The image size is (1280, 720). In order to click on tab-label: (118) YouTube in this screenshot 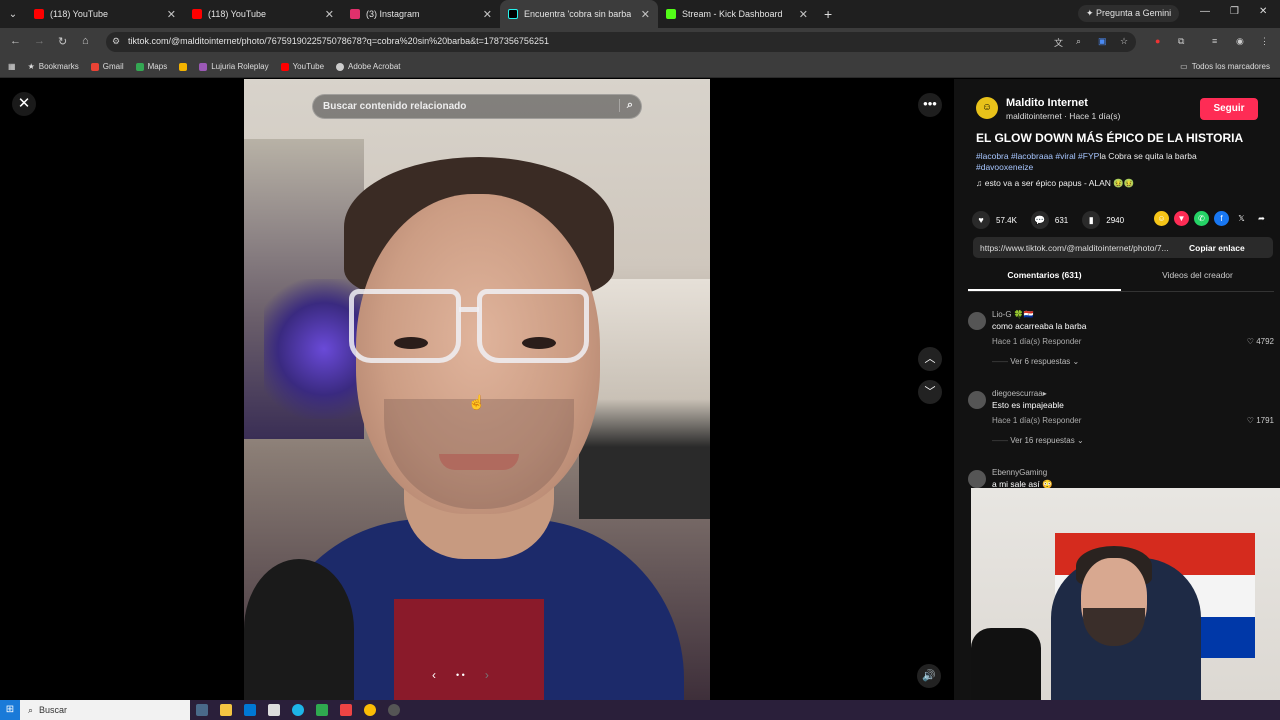, I will do `click(79, 14)`.